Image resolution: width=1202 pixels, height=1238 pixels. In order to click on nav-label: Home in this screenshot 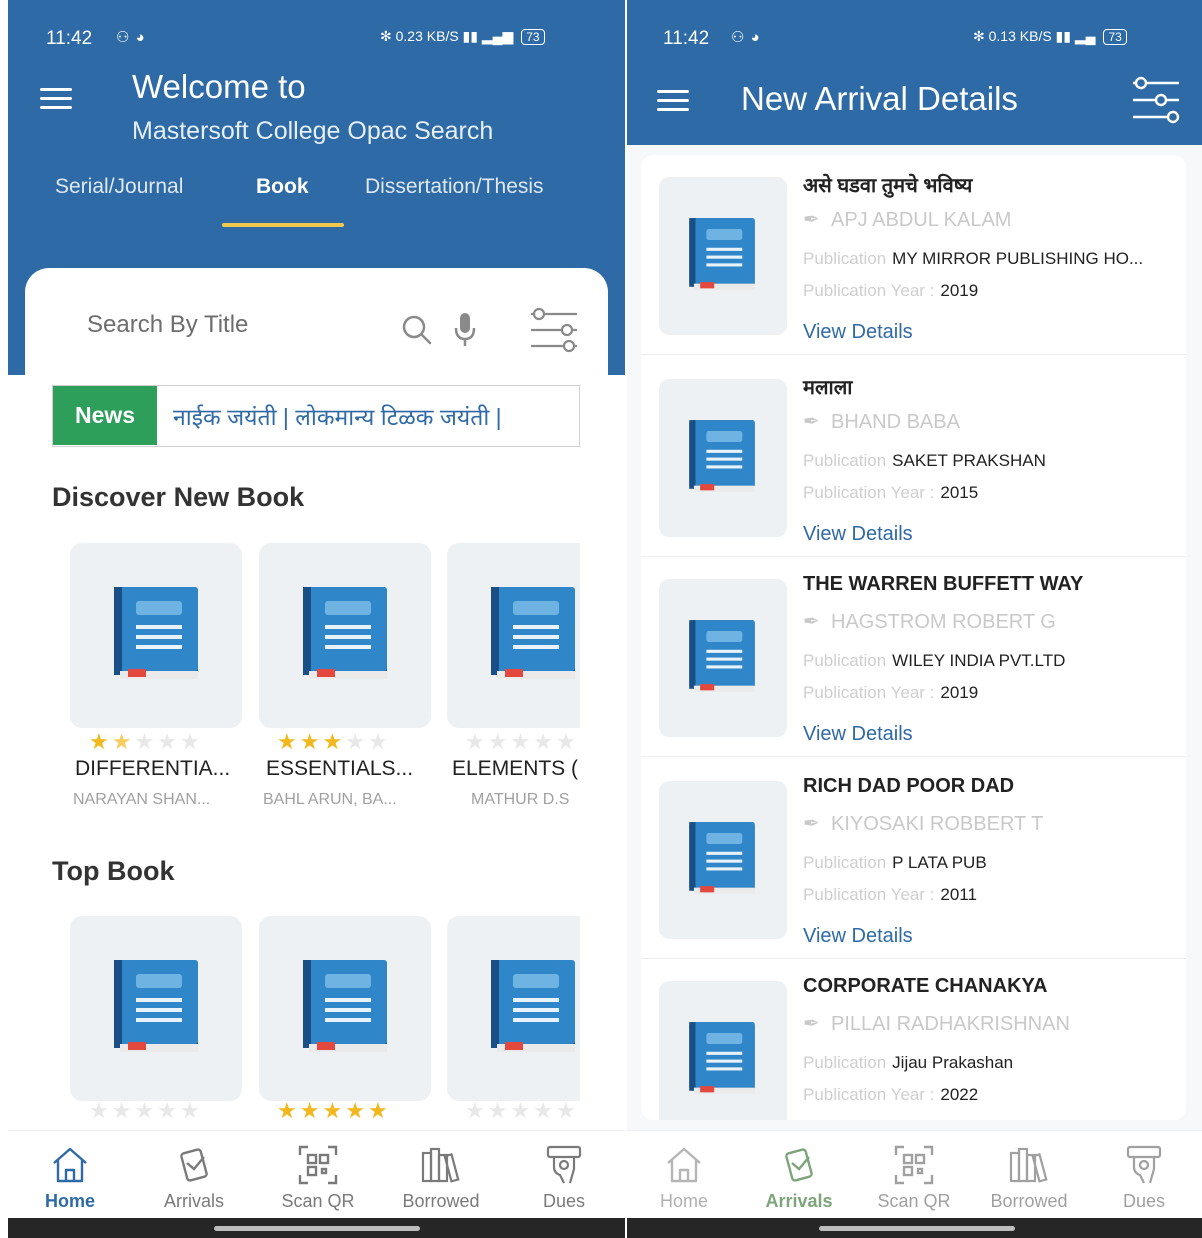, I will do `click(69, 1201)`.